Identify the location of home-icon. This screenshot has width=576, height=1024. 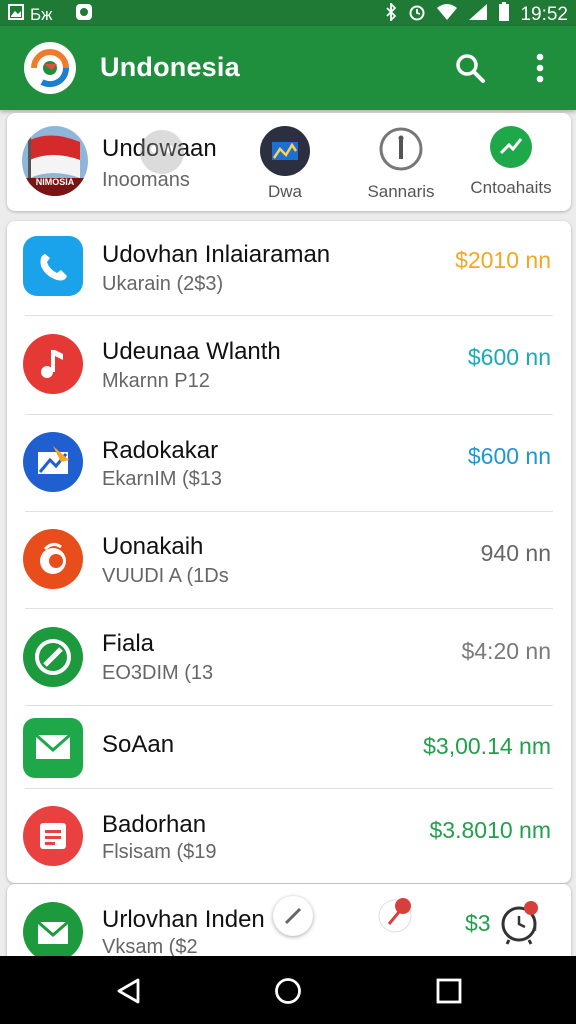
(288, 991).